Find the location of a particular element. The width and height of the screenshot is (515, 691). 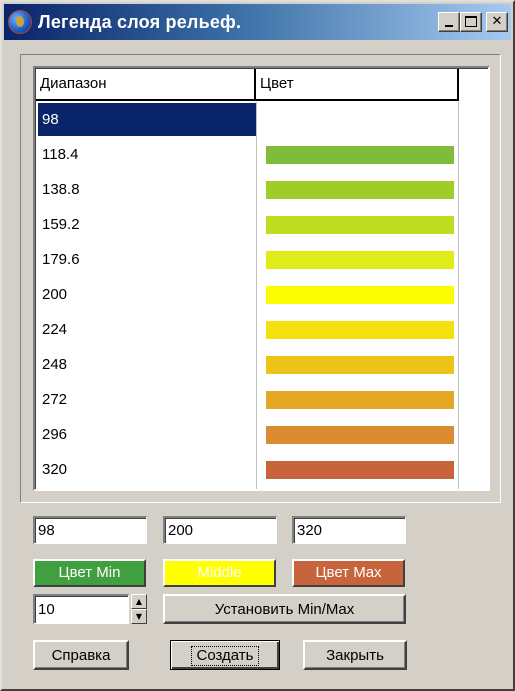

list-row: 320 is located at coordinates (262, 470).